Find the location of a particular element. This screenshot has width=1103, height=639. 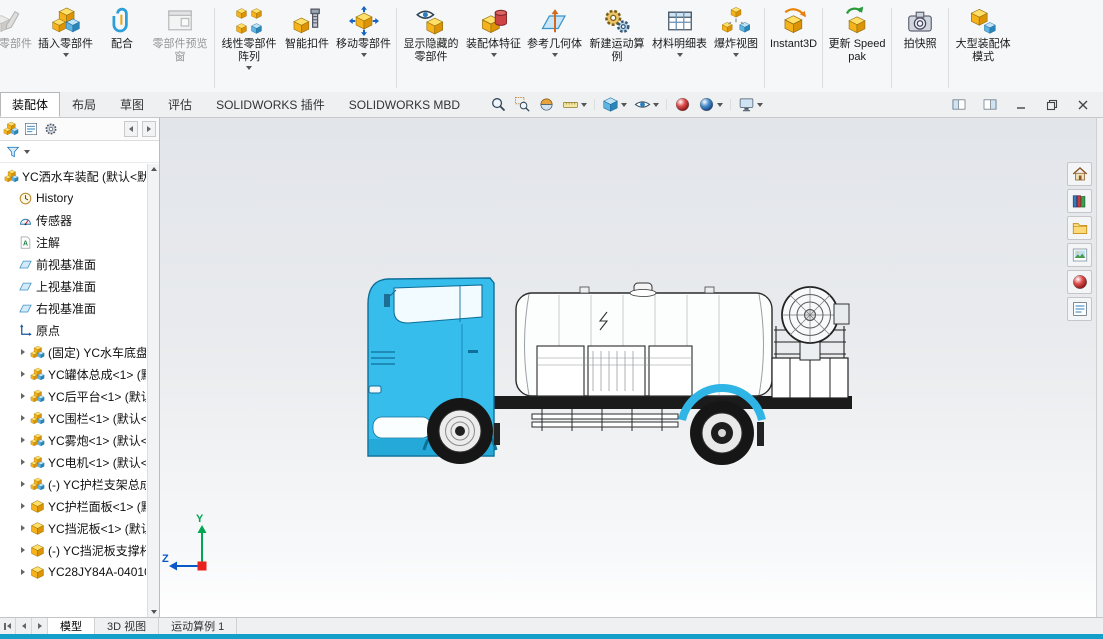

show-left-pane-button is located at coordinates (959, 105).